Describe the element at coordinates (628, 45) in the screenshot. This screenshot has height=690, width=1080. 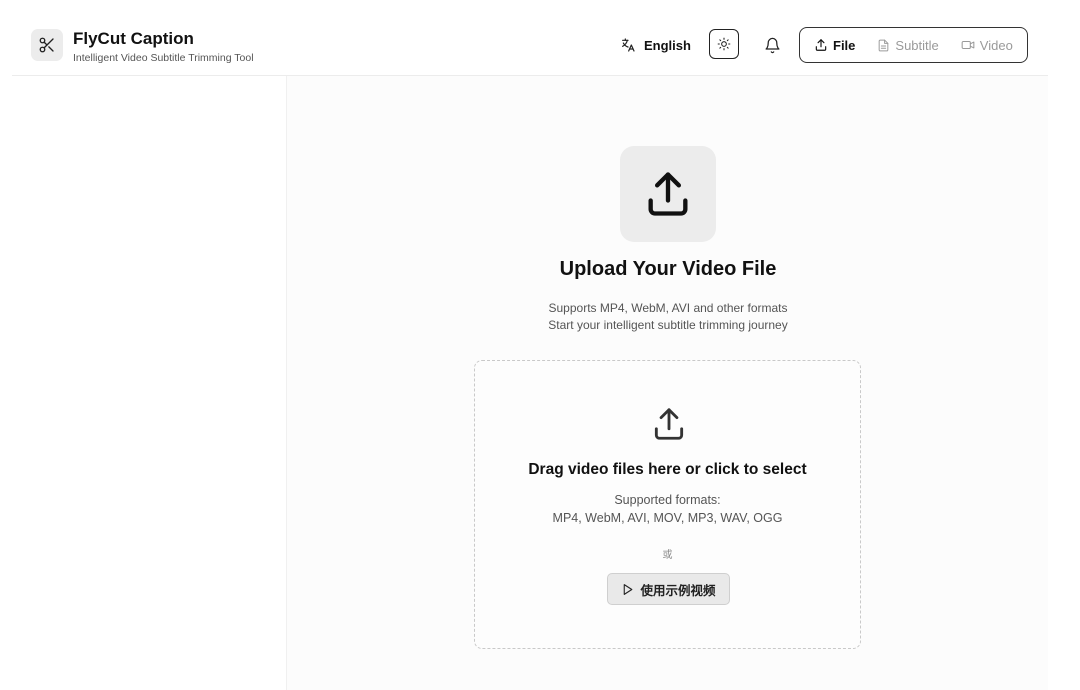
I see `translate-icon` at that location.